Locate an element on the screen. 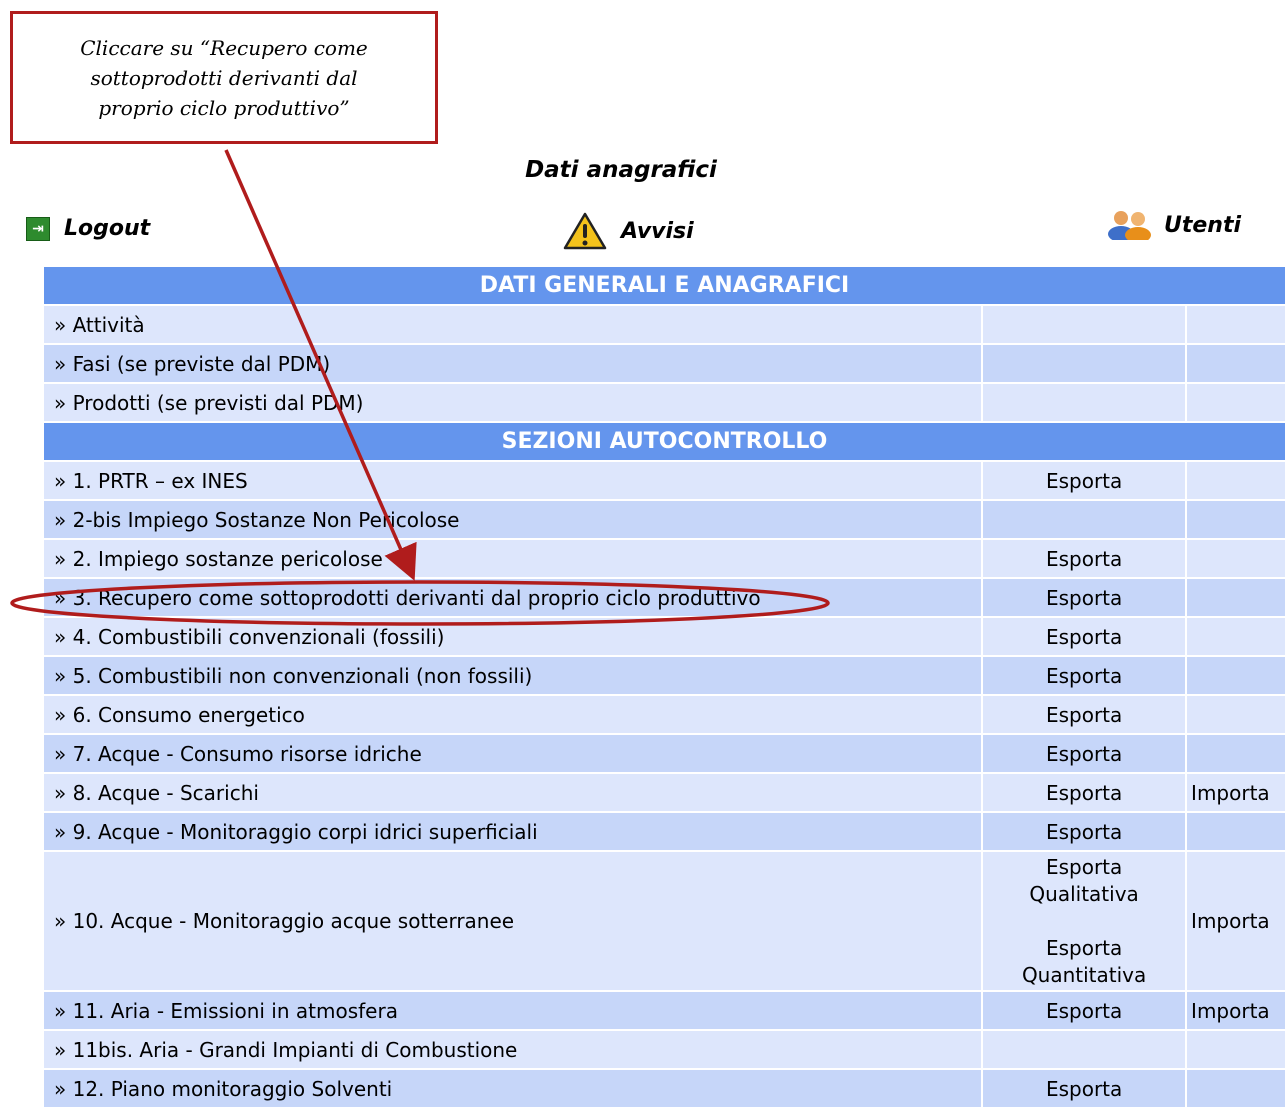 Image resolution: width=1285 pixels, height=1118 pixels. table-row: » 2. Impiego sostanze pericolose Esporta is located at coordinates (664, 558).